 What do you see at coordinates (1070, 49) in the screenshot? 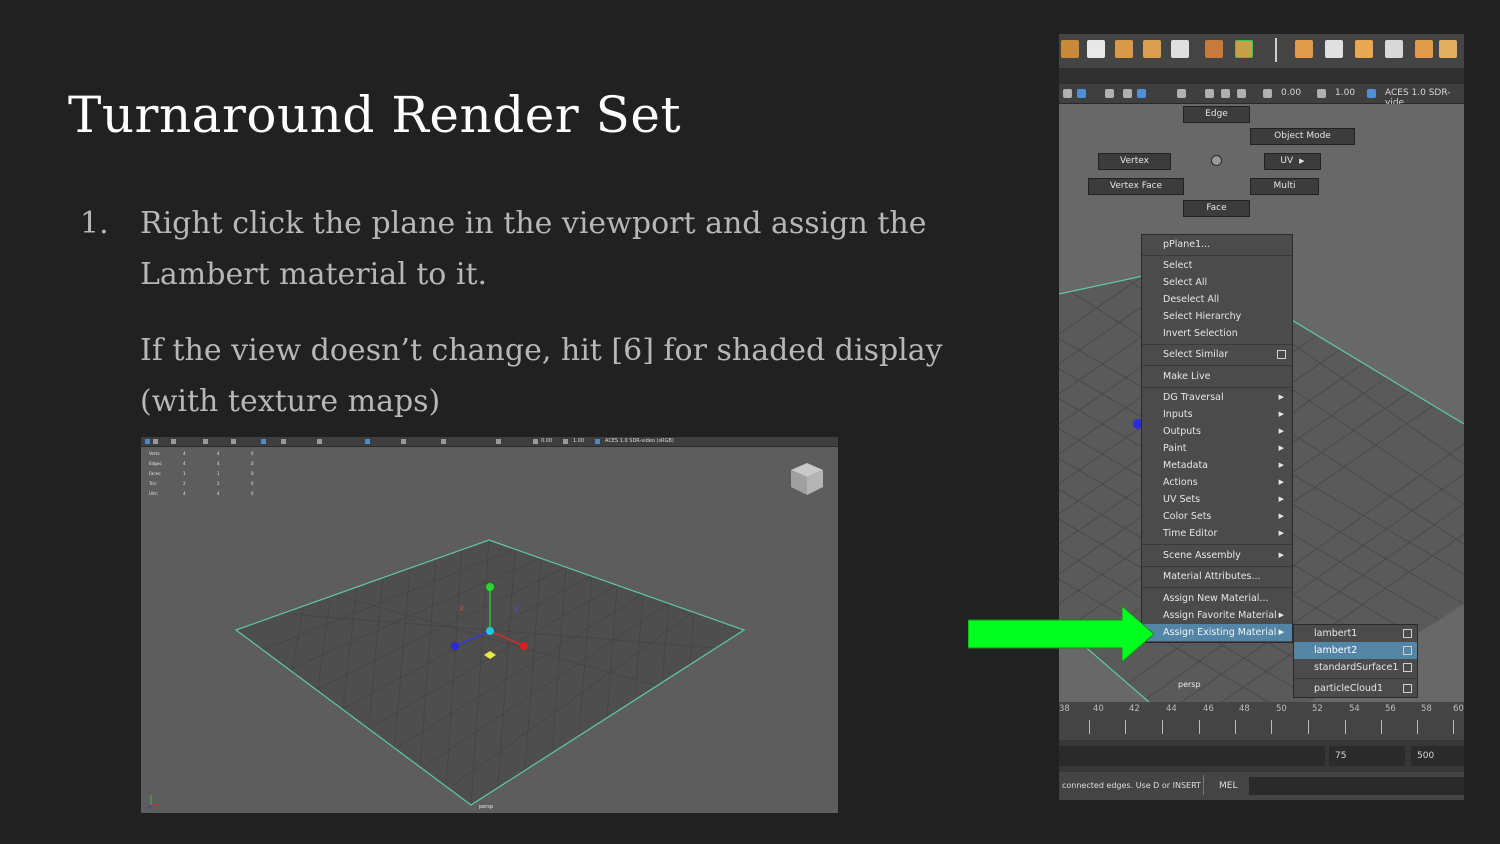
I see `polygon-sphere-icon` at bounding box center [1070, 49].